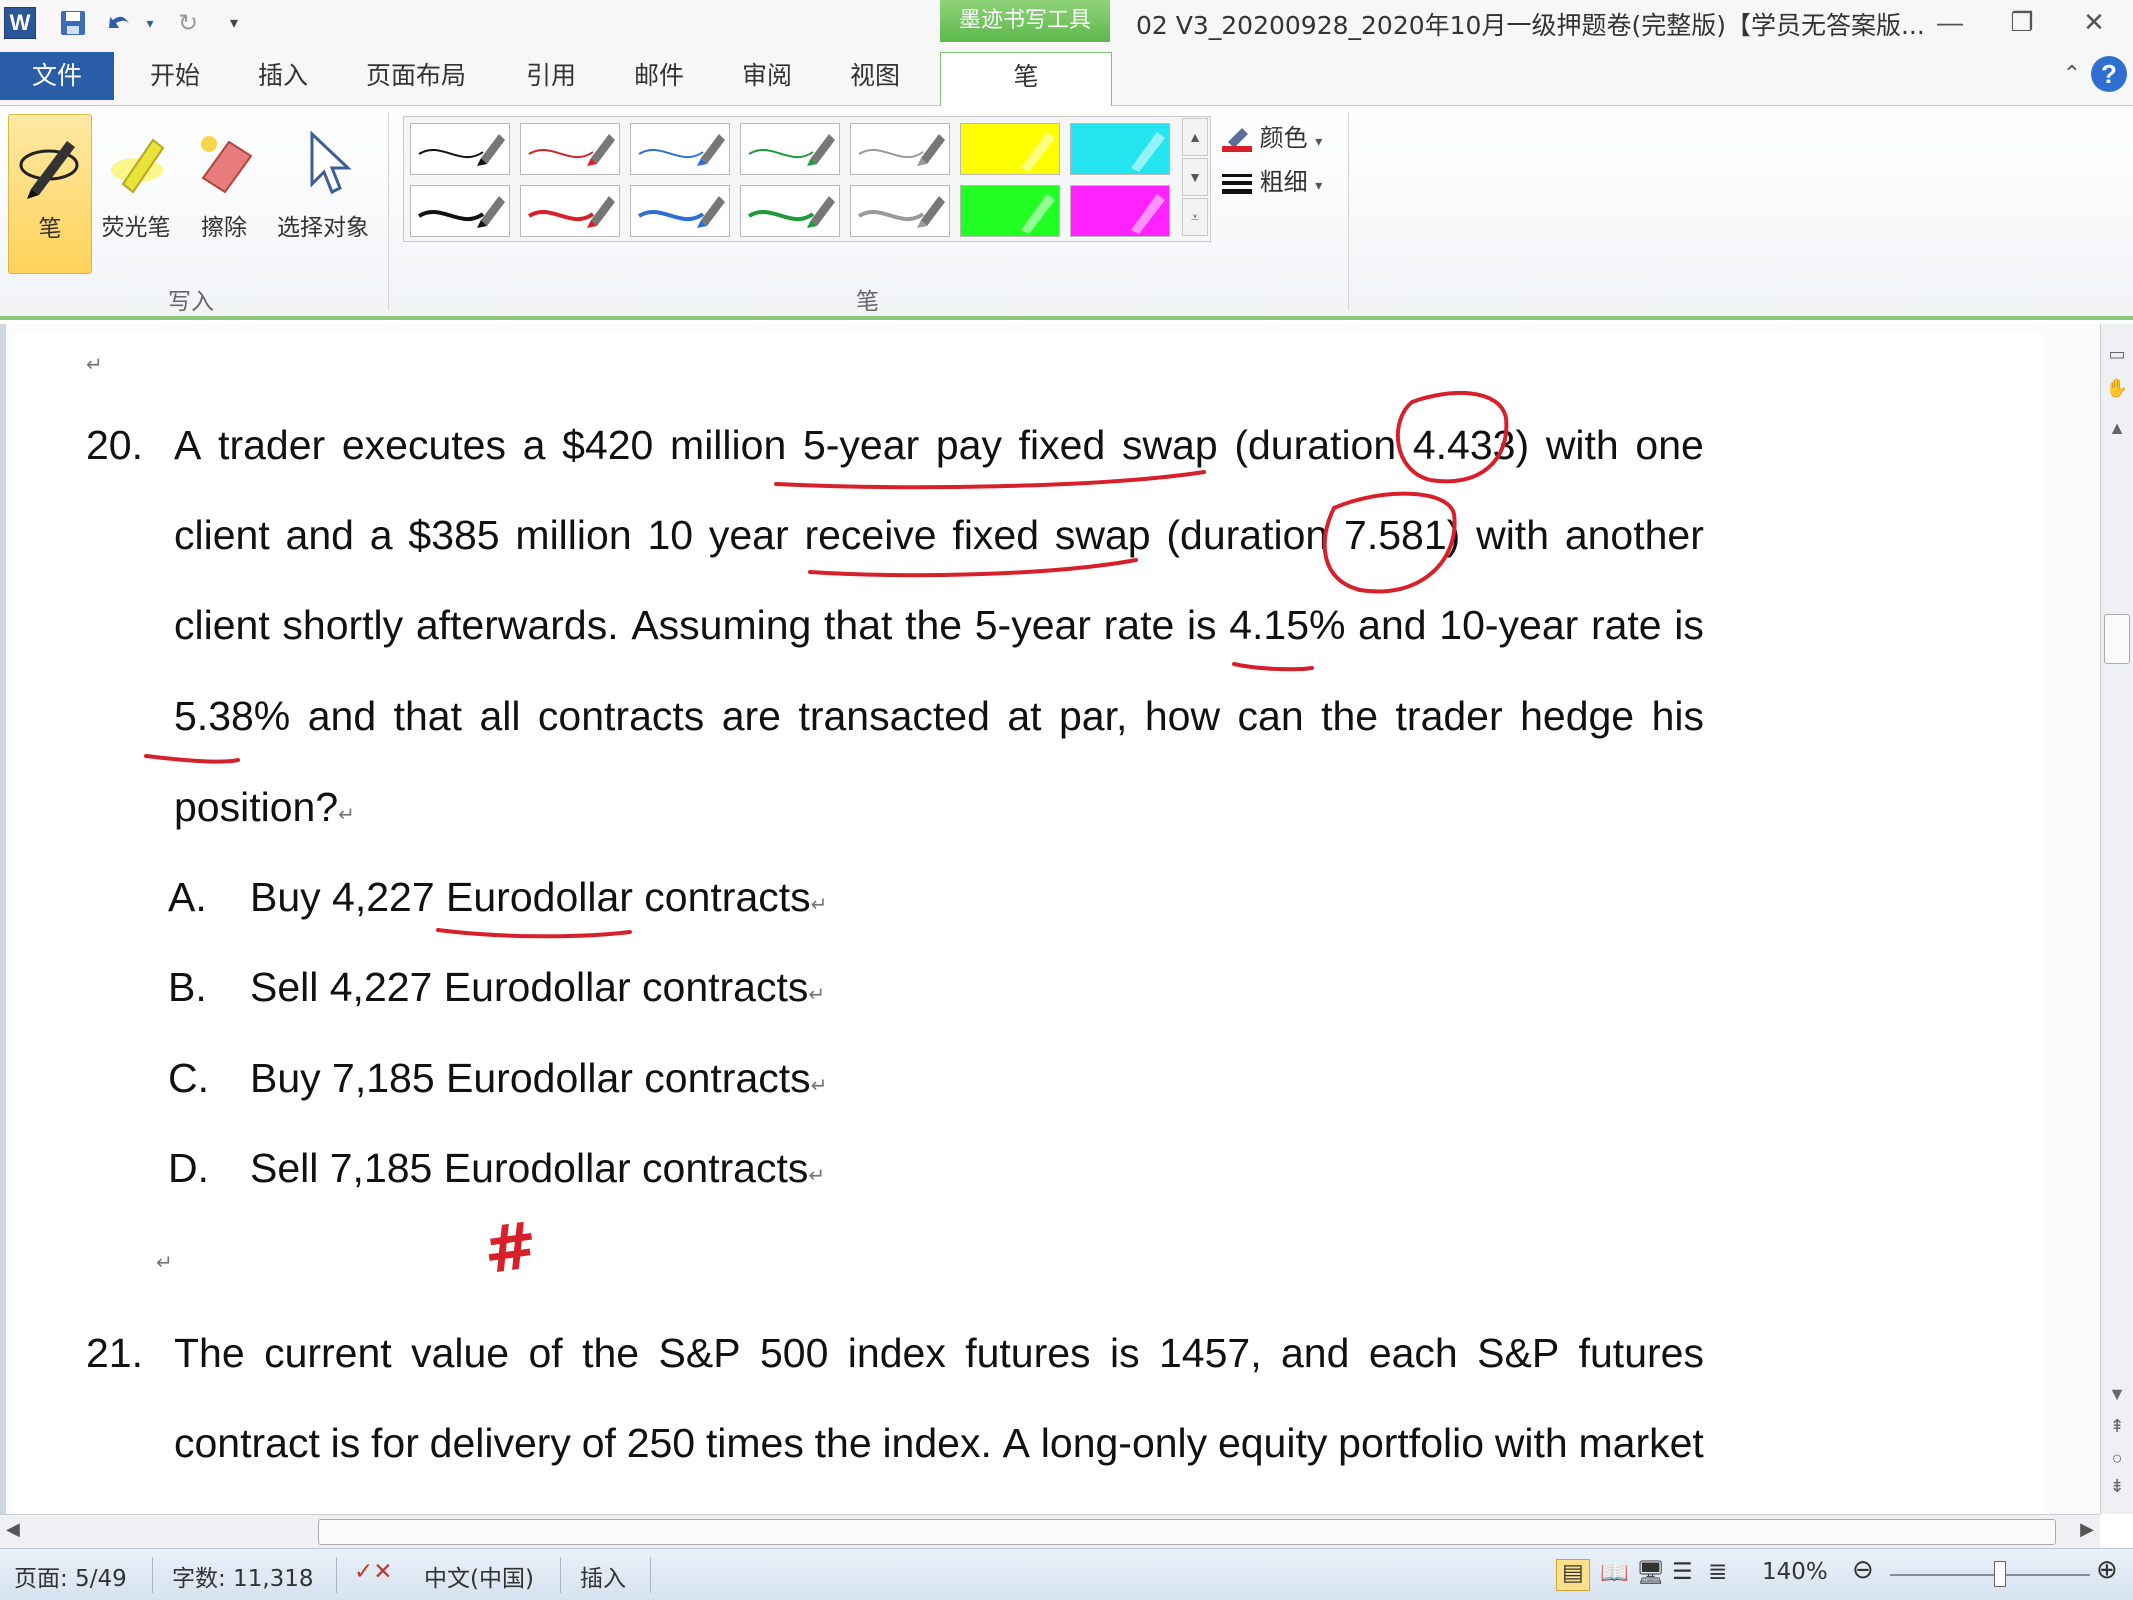 The width and height of the screenshot is (2133, 1600). Describe the element at coordinates (1413, 1353) in the screenshot. I see `word: each` at that location.